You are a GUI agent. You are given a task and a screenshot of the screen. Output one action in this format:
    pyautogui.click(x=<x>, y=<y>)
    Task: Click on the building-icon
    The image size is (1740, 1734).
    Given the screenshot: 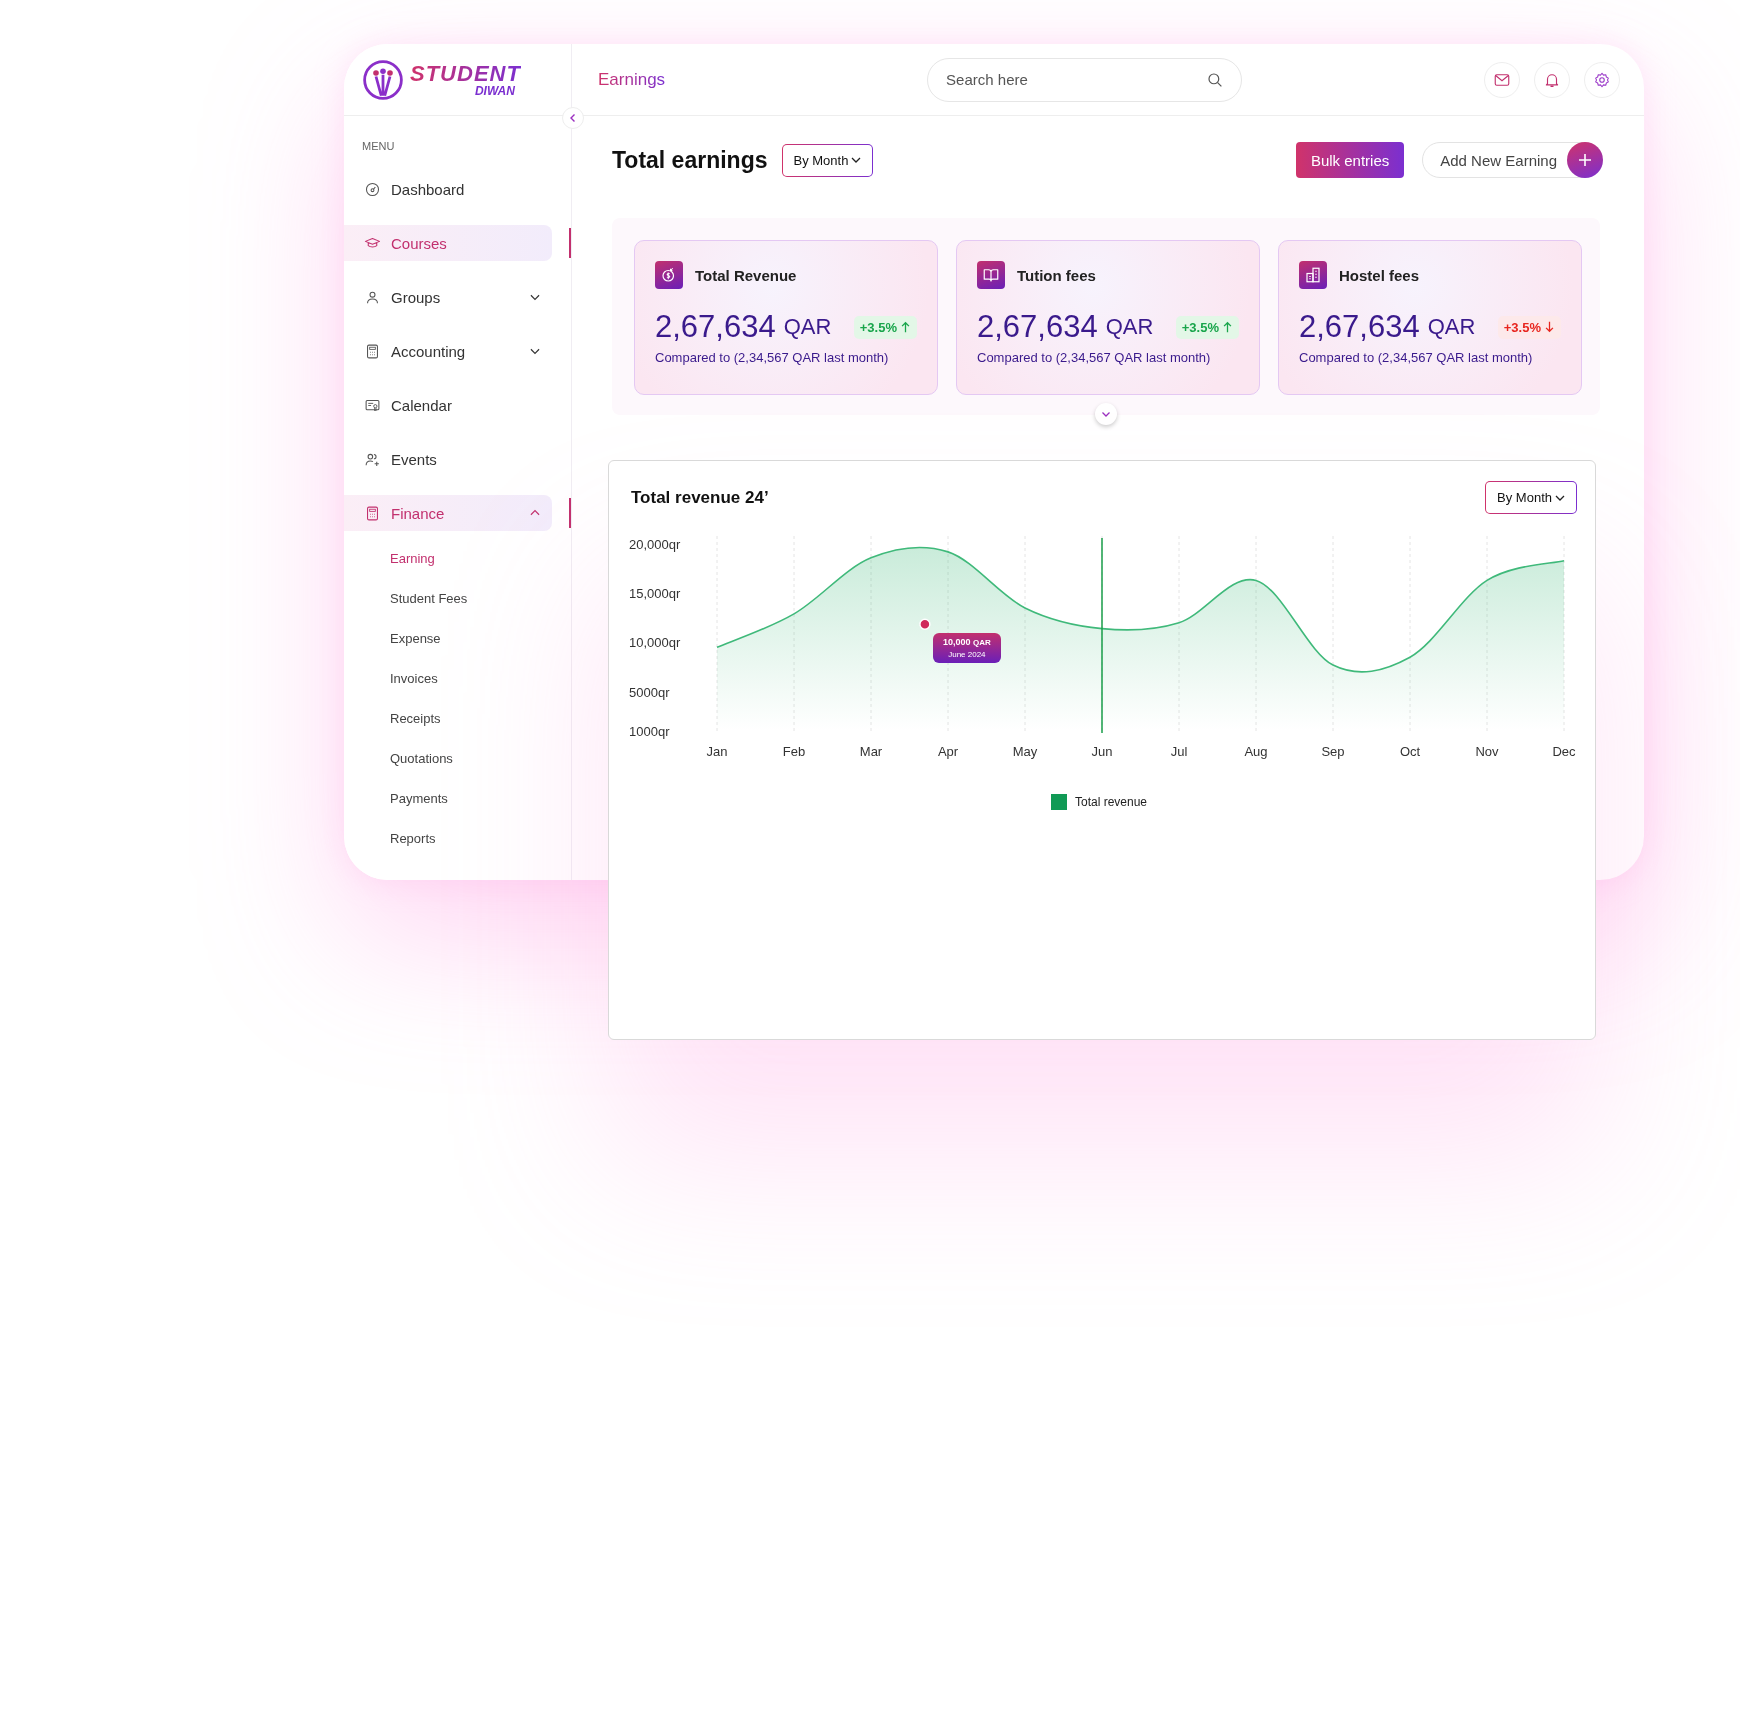 What is the action you would take?
    pyautogui.click(x=1313, y=275)
    